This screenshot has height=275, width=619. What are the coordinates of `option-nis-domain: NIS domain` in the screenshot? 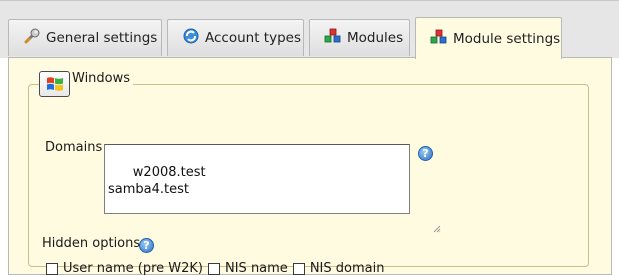 It's located at (338, 268).